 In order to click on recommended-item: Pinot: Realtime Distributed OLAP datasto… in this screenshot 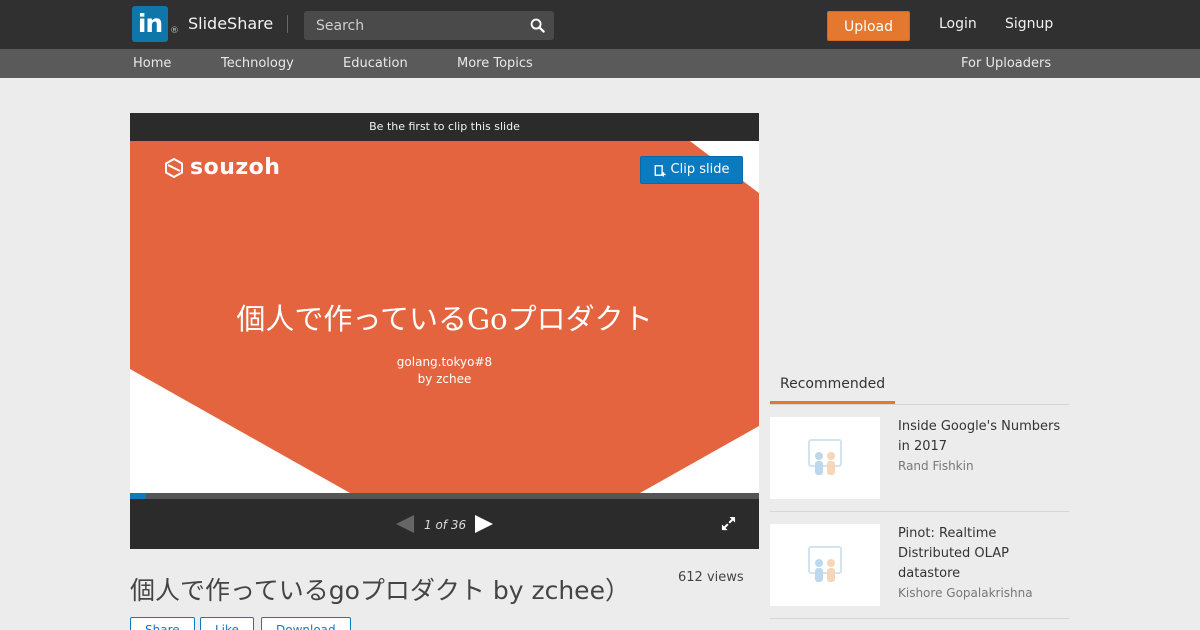, I will do `click(919, 565)`.